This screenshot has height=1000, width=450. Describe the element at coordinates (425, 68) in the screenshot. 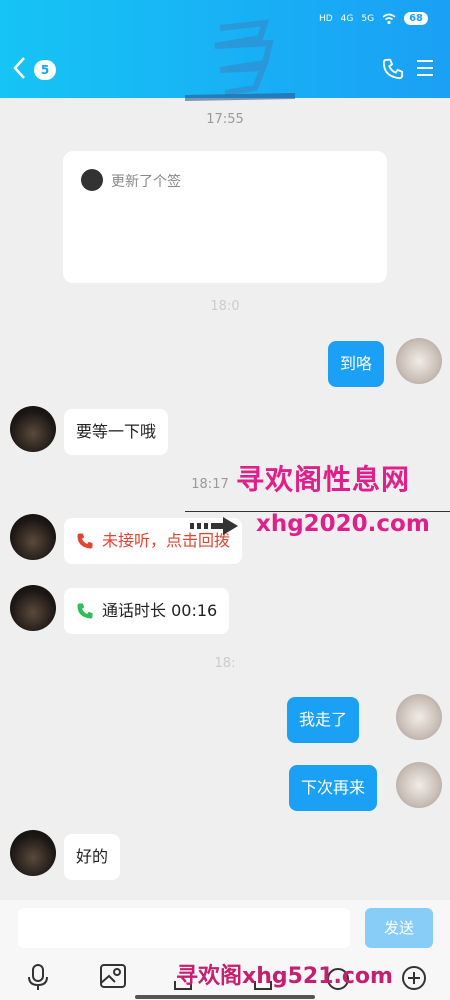

I see `menu-icon` at that location.